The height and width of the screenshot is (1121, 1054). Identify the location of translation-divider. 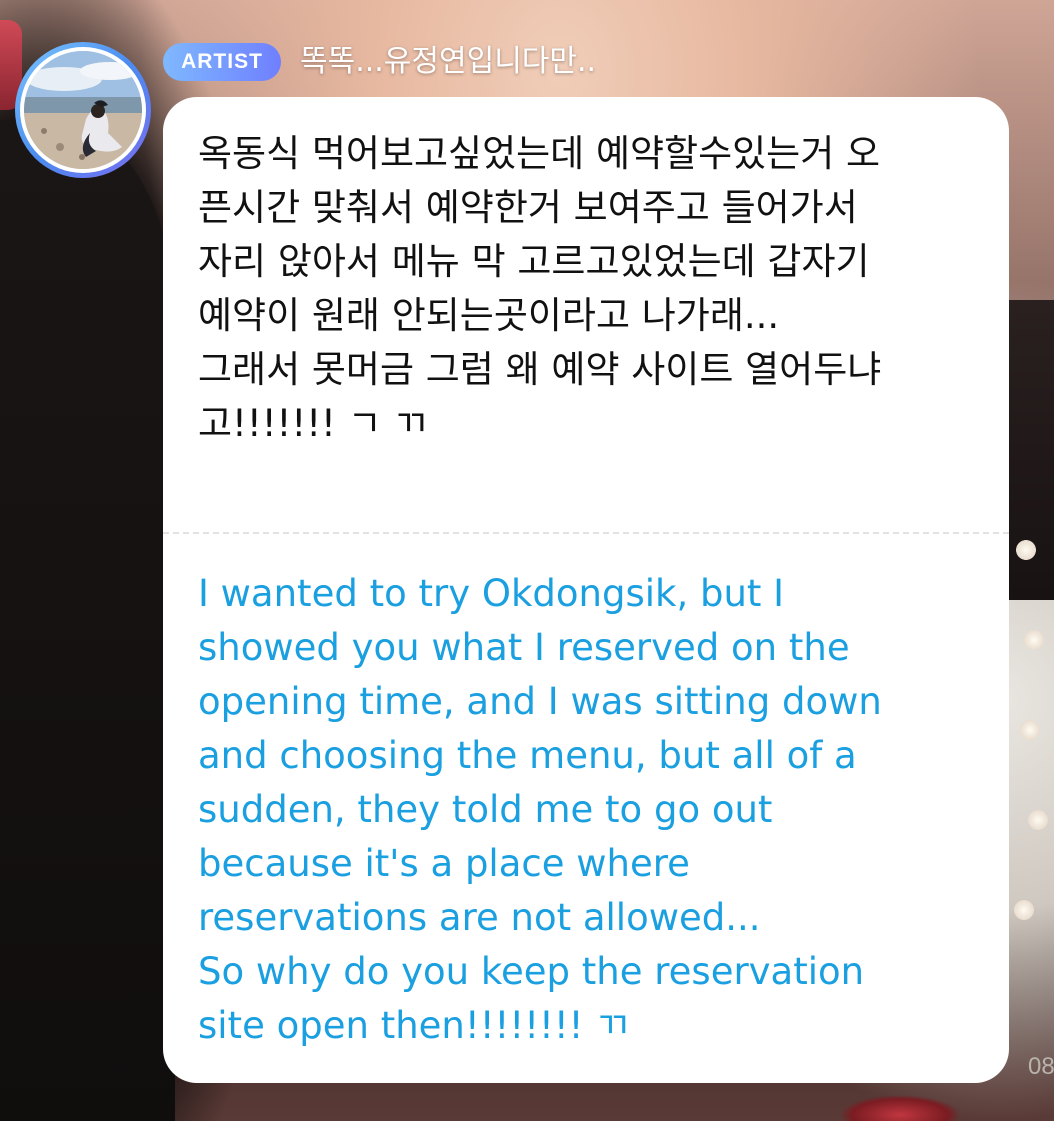
(586, 533).